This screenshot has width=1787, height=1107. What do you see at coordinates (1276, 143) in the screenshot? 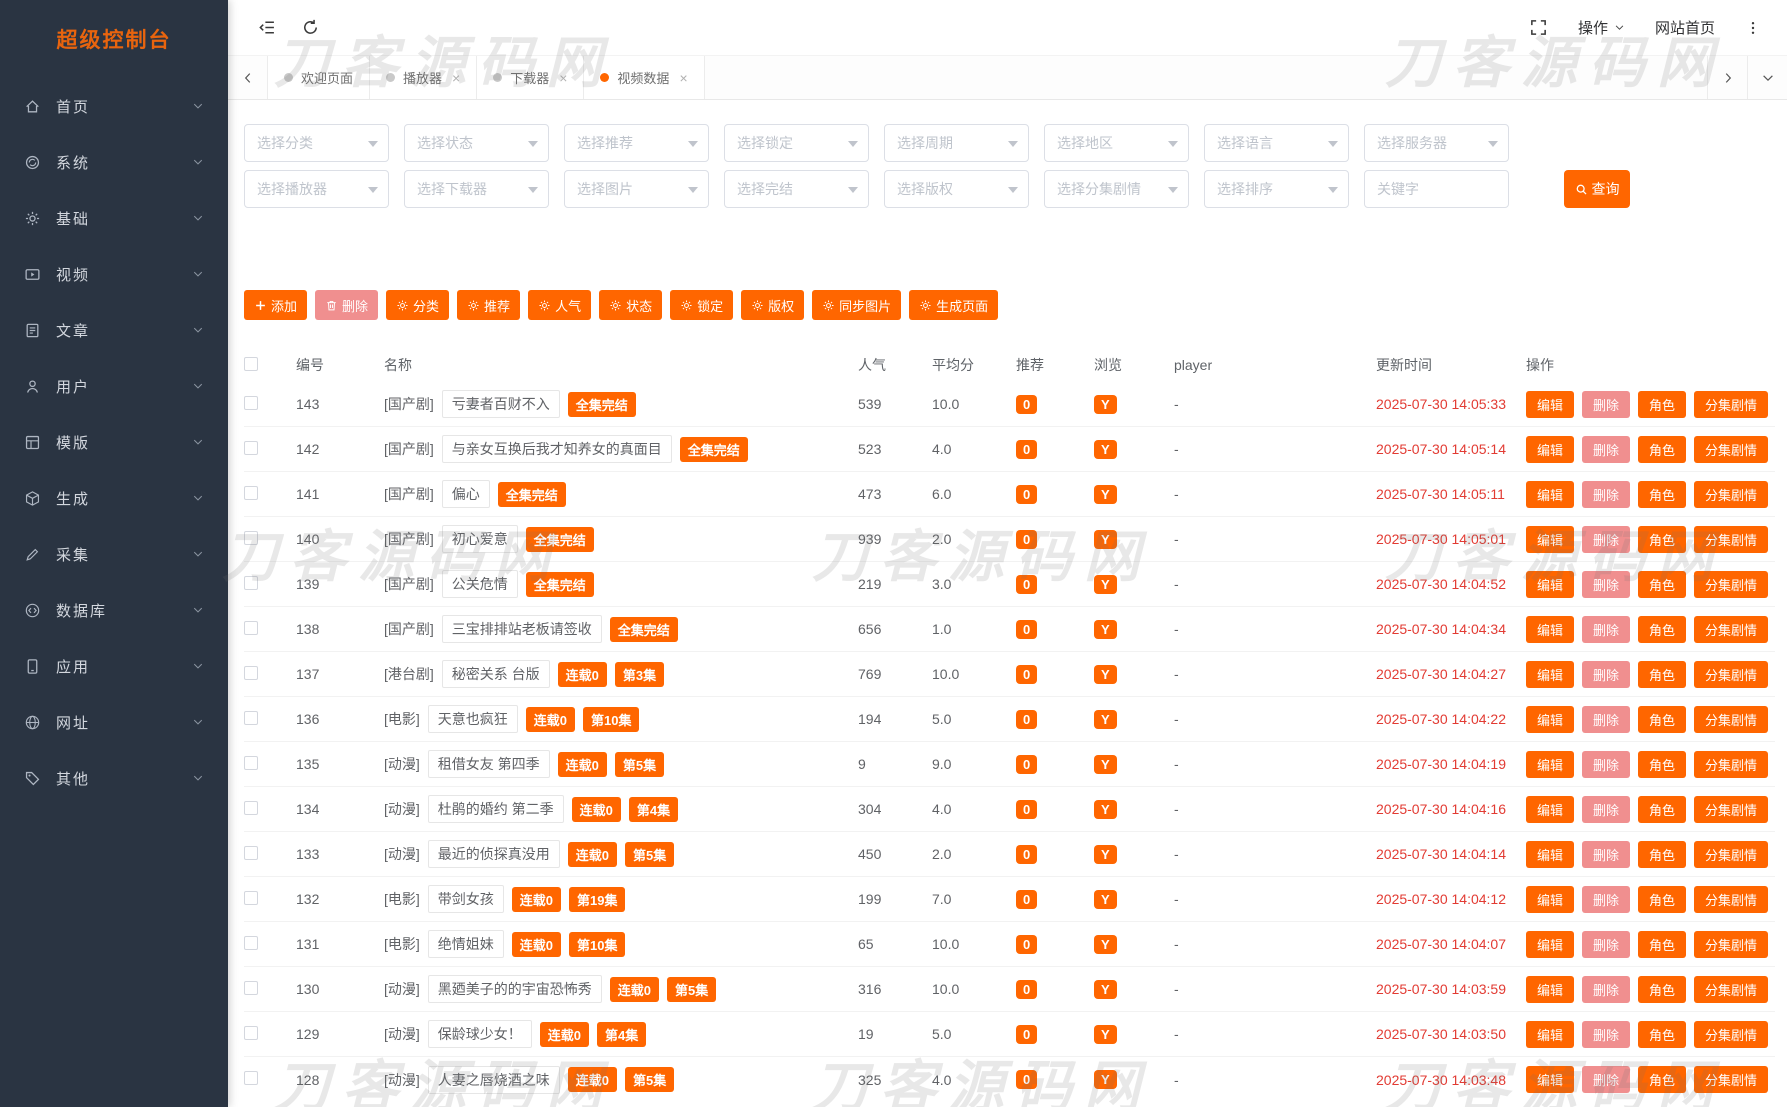
I see `filter-select: 选择语言` at bounding box center [1276, 143].